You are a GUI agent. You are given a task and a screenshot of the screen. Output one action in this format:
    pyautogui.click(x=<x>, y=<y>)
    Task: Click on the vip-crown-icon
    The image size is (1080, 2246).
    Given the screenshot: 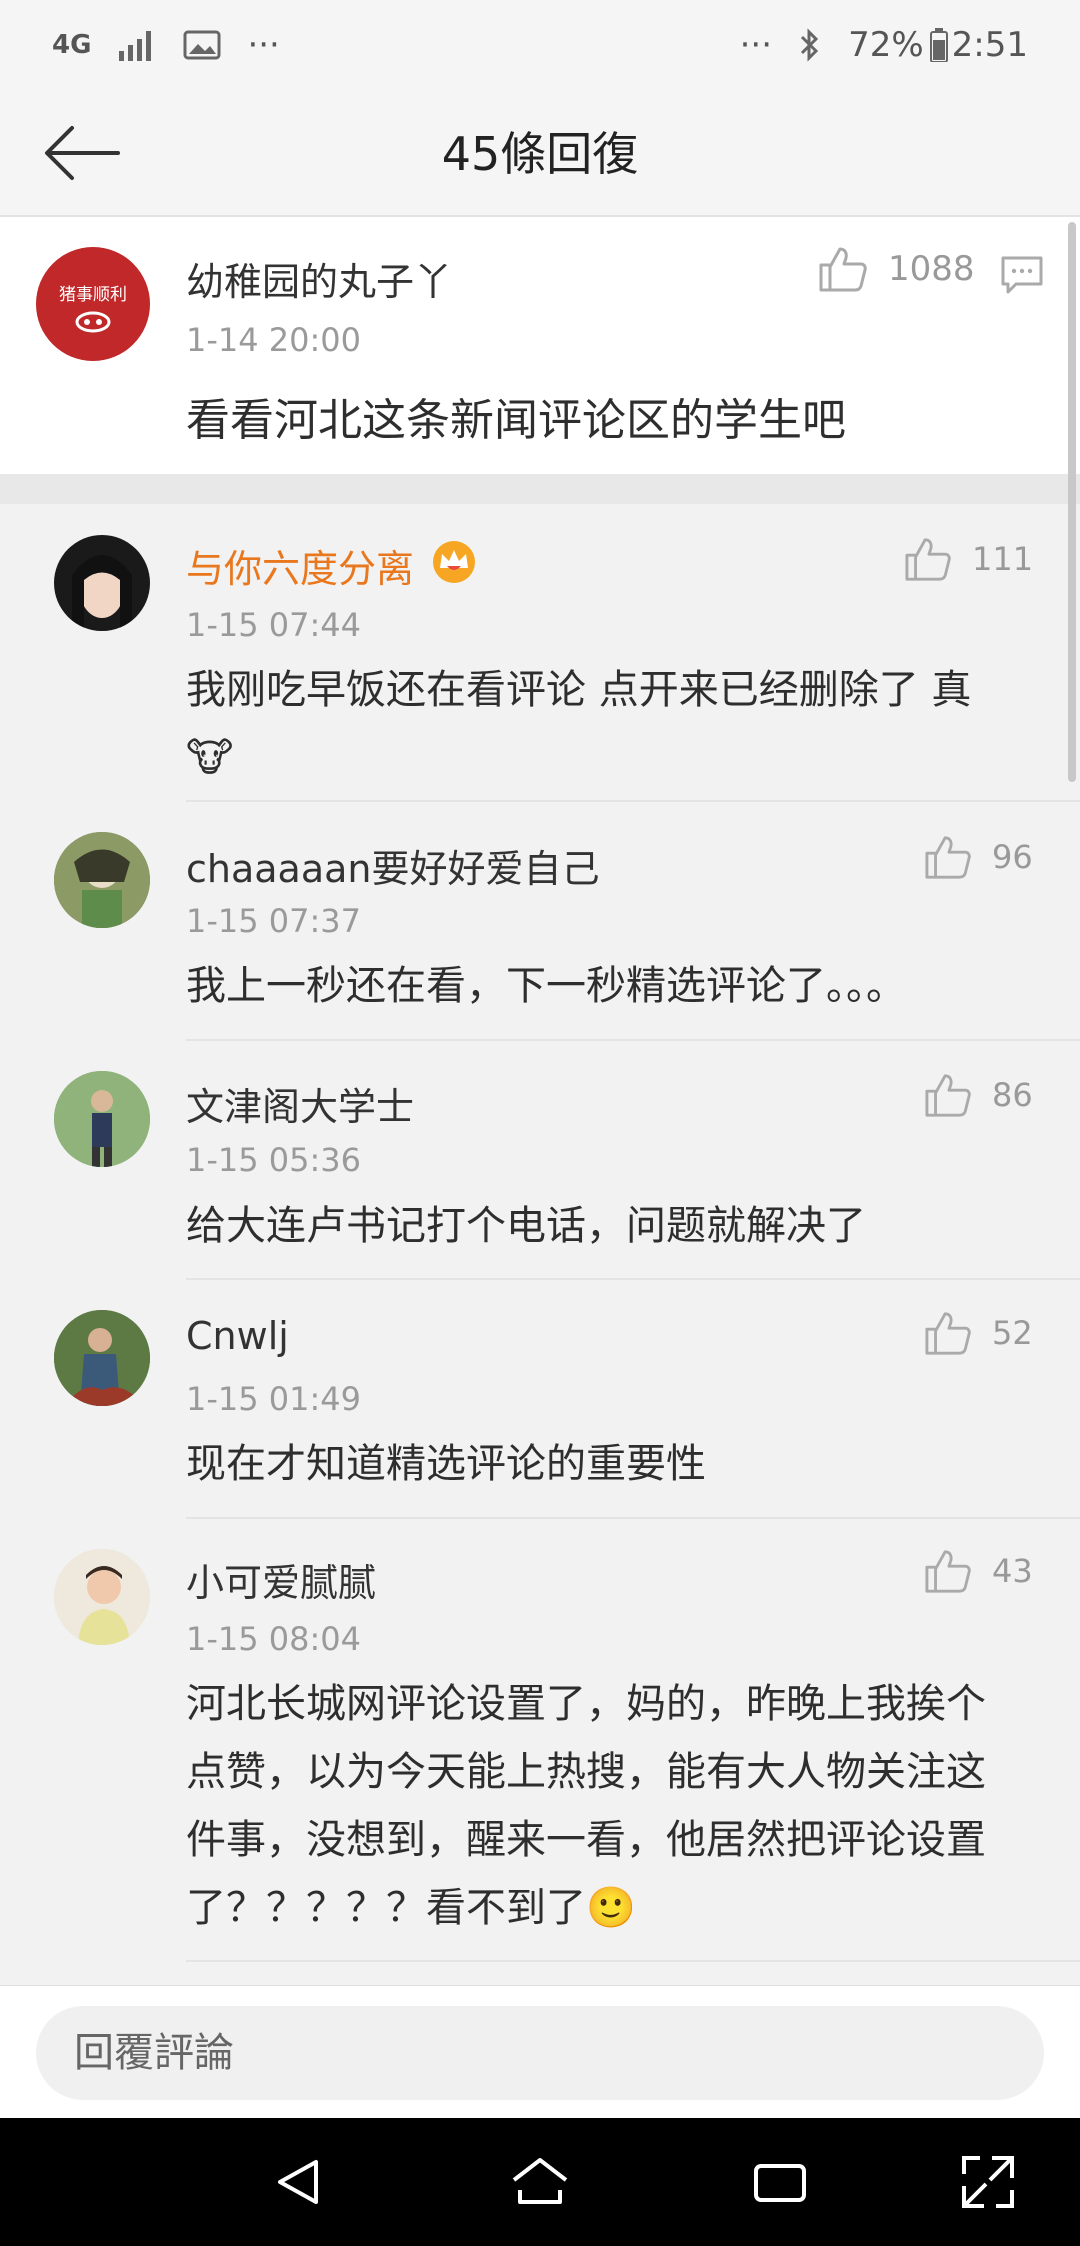 What is the action you would take?
    pyautogui.click(x=454, y=564)
    